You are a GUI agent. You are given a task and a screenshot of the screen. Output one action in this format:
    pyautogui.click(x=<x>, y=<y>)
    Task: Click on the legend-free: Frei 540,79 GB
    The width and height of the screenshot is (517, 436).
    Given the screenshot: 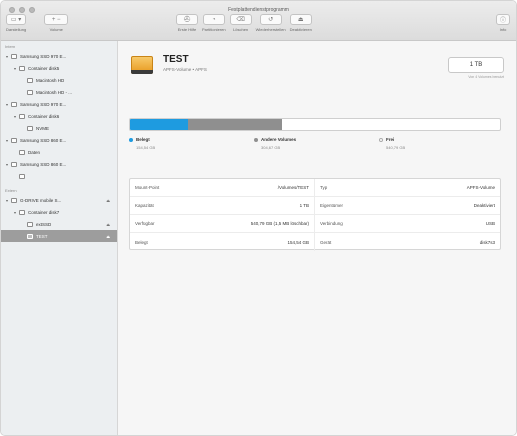 What is the action you would take?
    pyautogui.click(x=392, y=143)
    